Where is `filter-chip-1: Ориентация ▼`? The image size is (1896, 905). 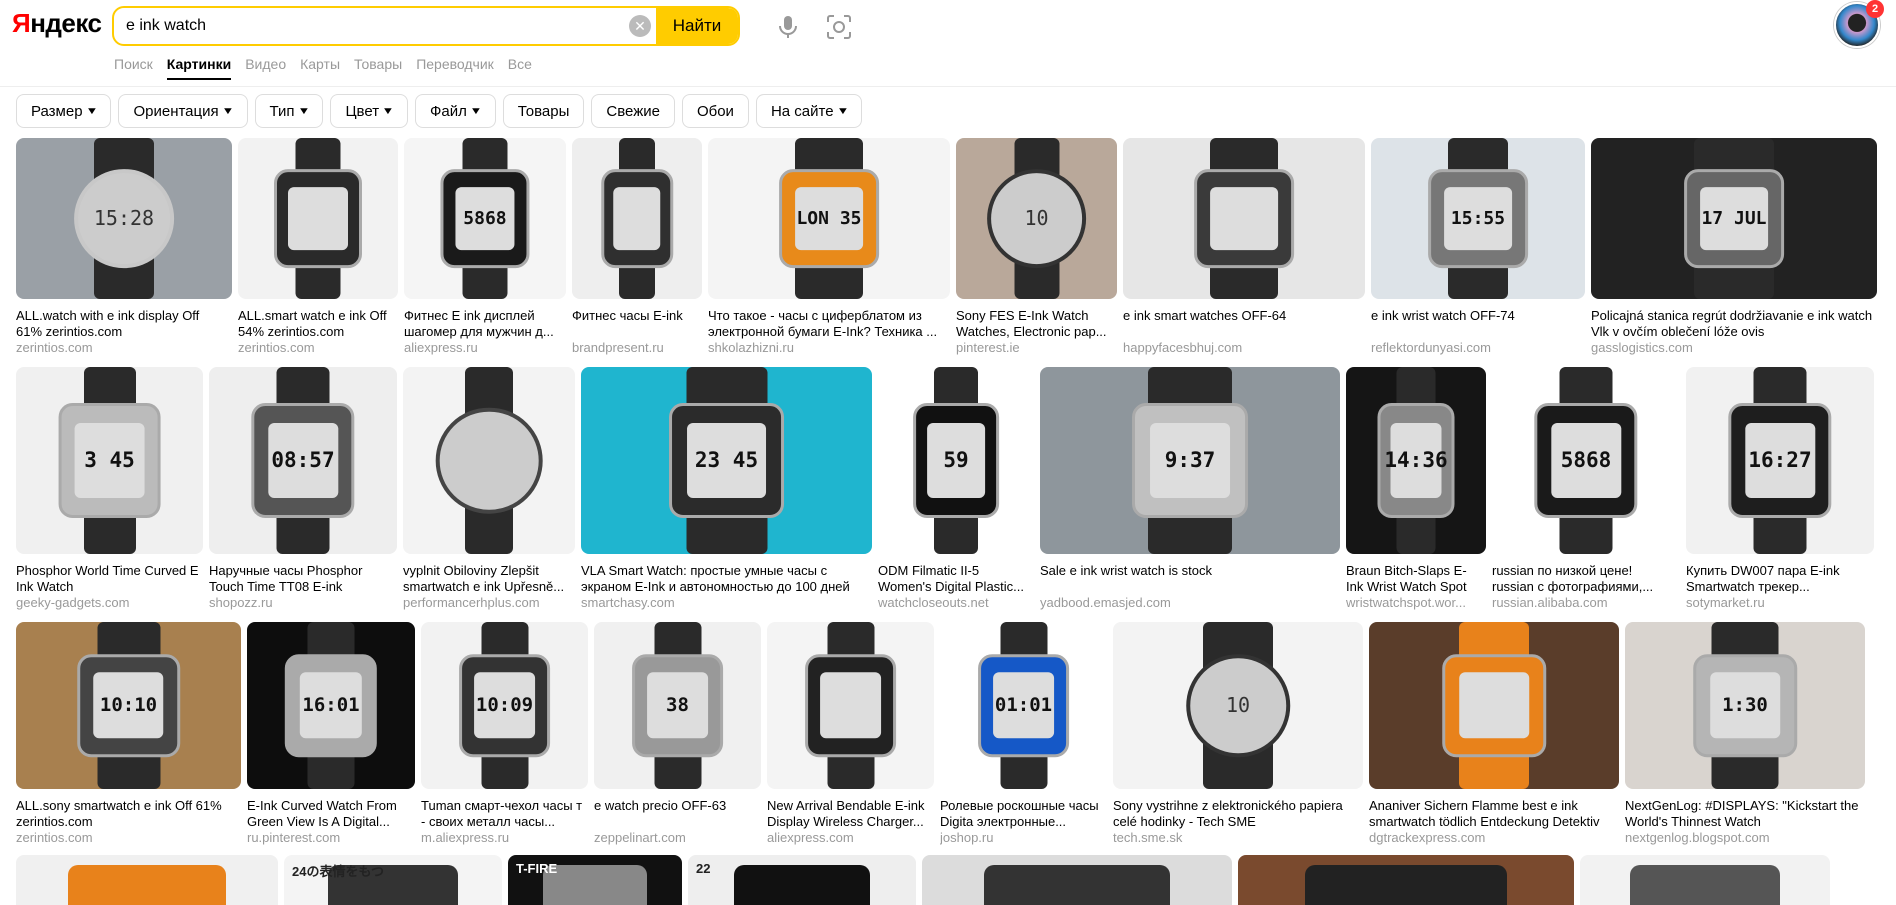 filter-chip-1: Ориентация ▼ is located at coordinates (183, 111).